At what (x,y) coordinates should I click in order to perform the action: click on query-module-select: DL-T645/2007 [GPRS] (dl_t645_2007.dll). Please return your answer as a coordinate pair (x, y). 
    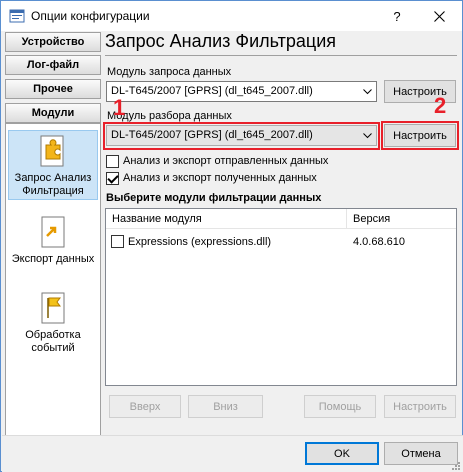
    Looking at the image, I should click on (241, 91).